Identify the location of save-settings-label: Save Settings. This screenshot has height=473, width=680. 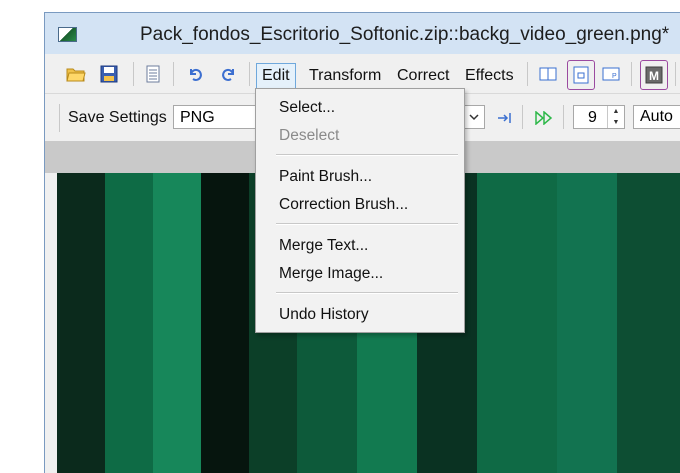
(117, 117).